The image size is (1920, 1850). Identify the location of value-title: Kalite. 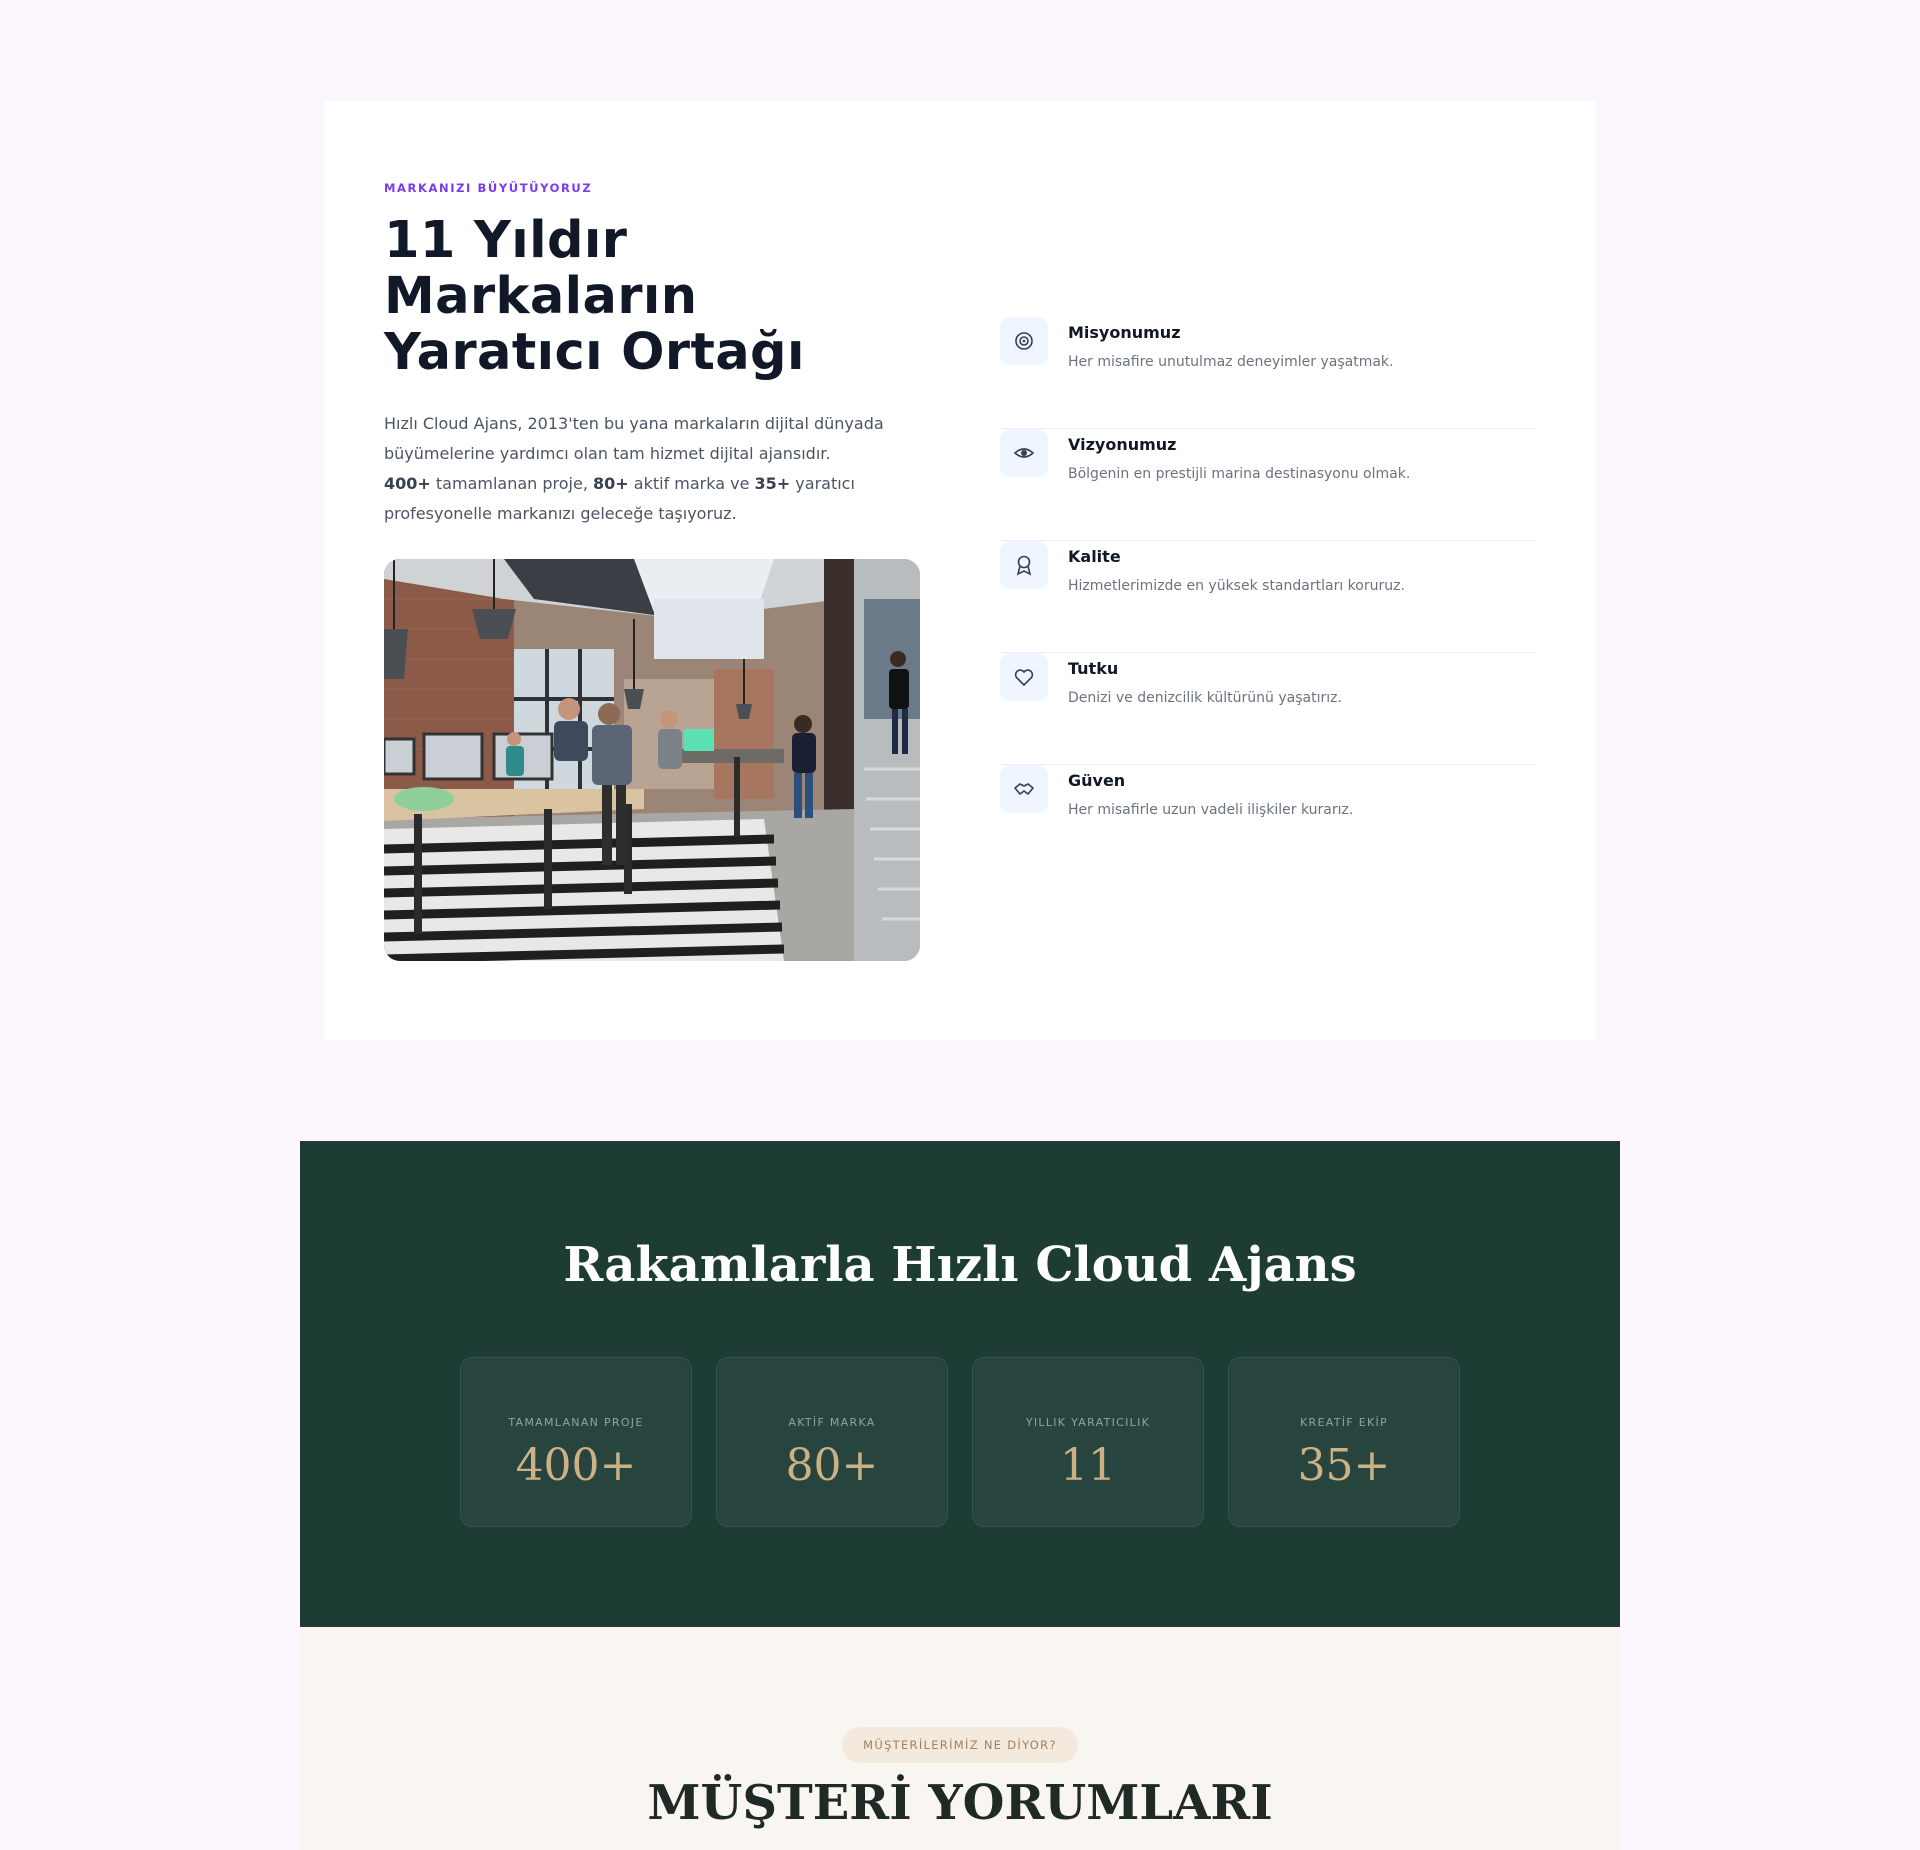
(1094, 556).